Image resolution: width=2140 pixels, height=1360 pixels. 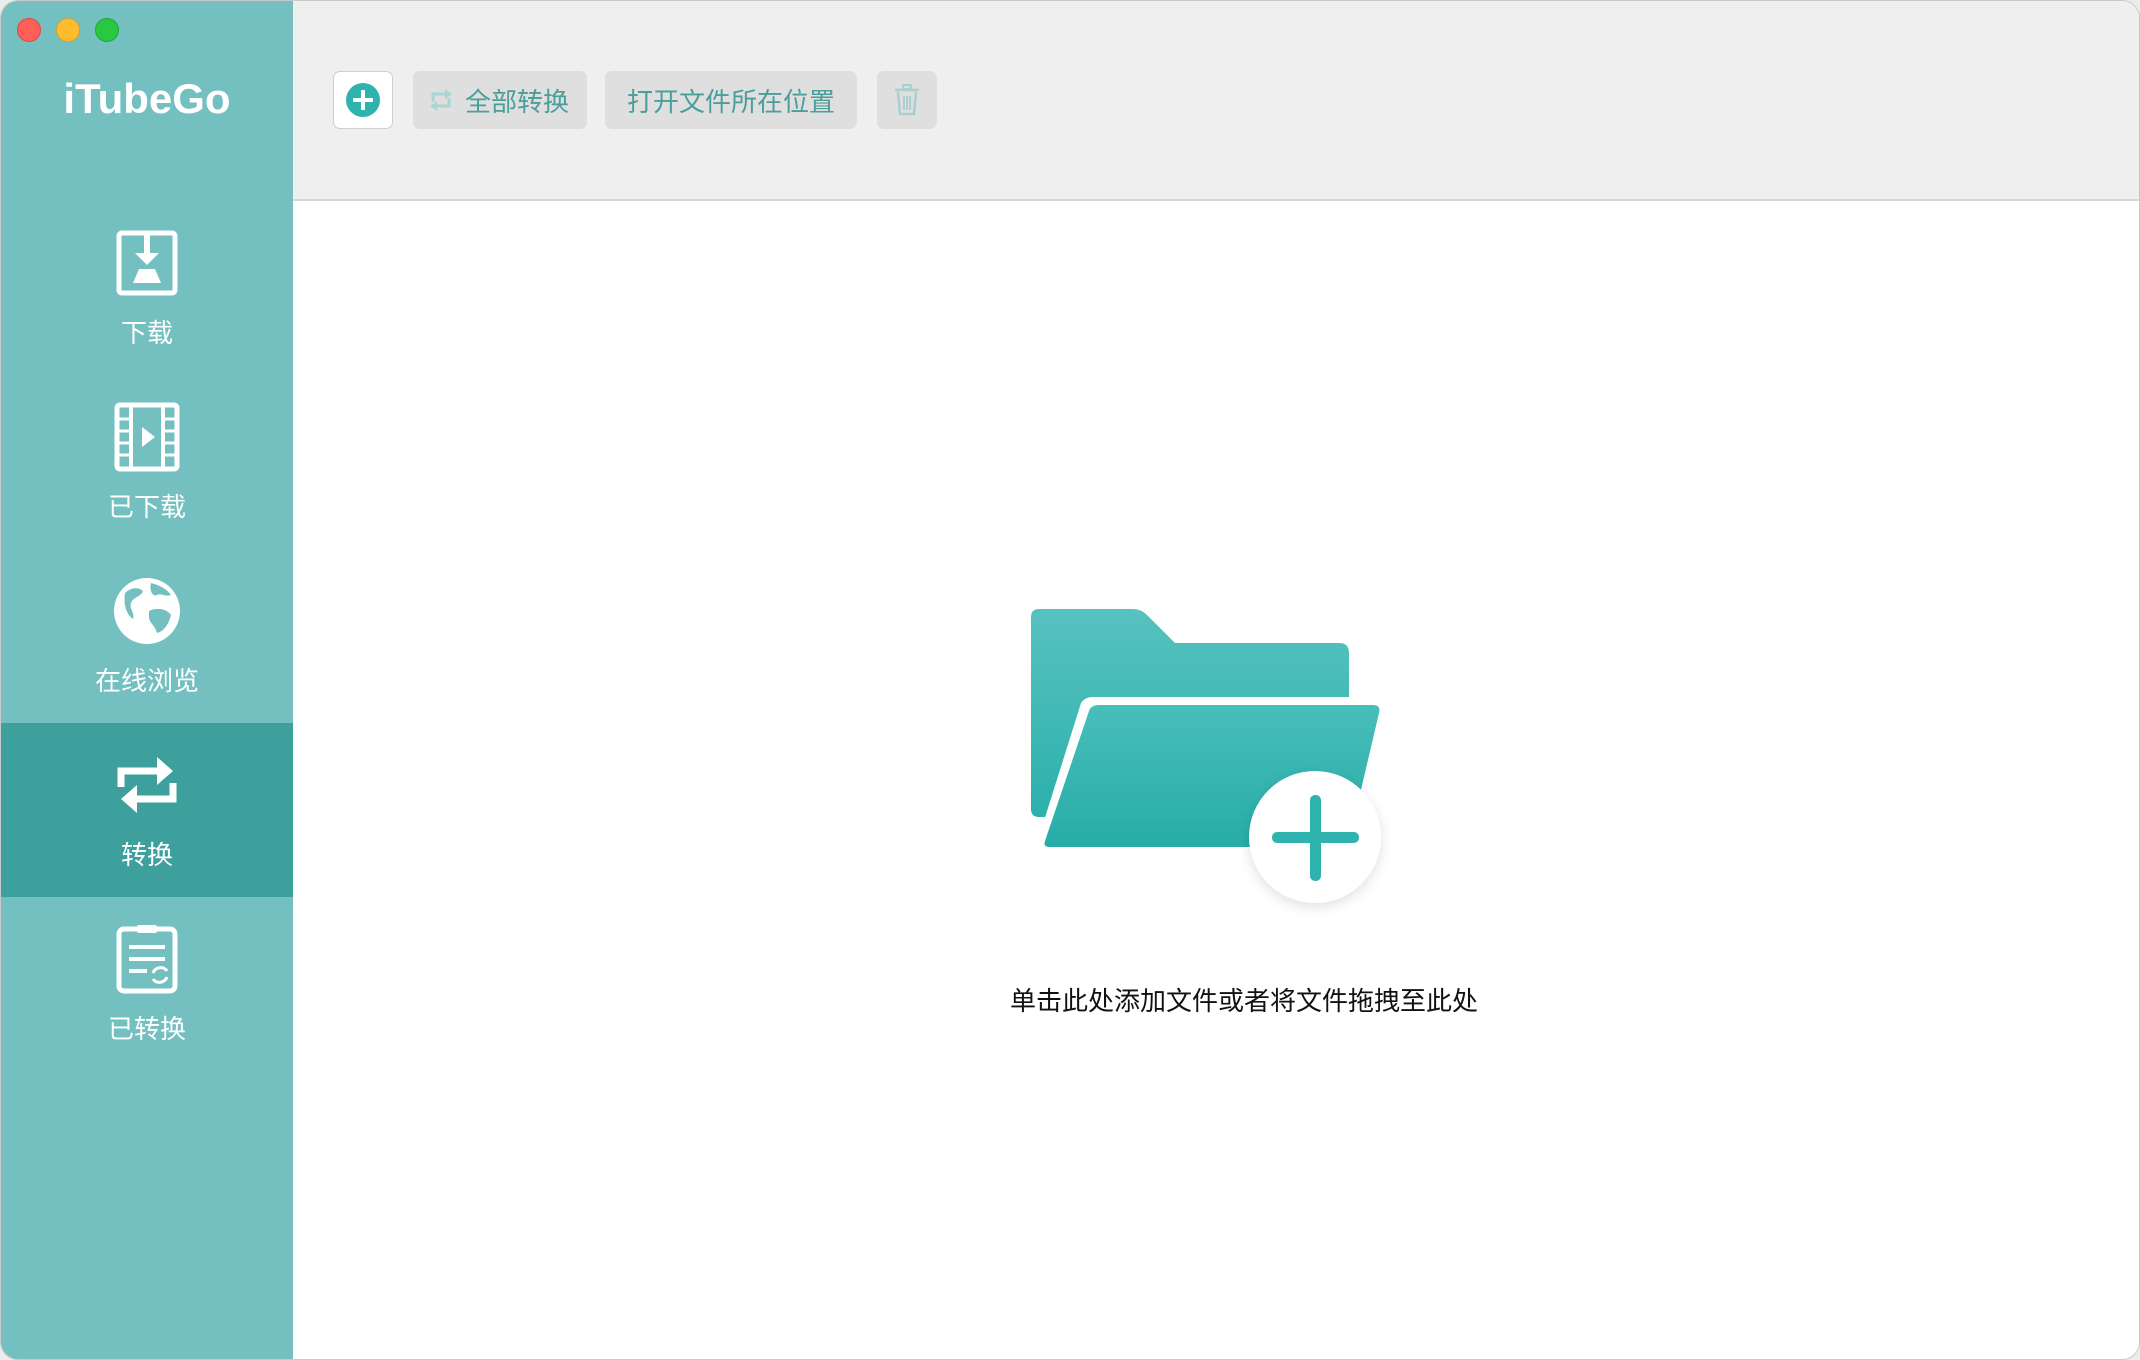 What do you see at coordinates (147, 437) in the screenshot?
I see `film-icon` at bounding box center [147, 437].